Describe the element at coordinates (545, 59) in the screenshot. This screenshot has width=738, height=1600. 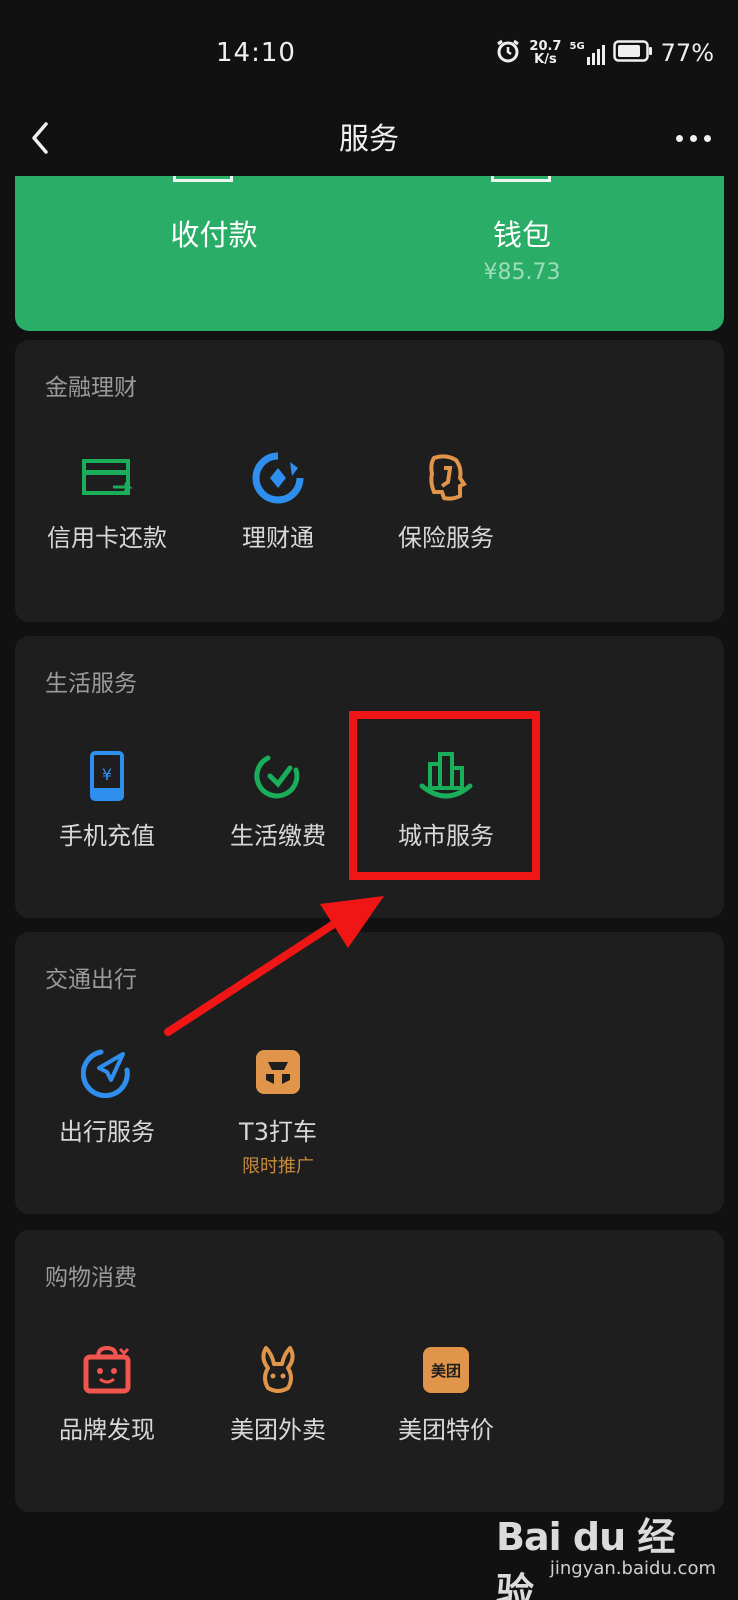
I see `net-speed-unit: K/s` at that location.